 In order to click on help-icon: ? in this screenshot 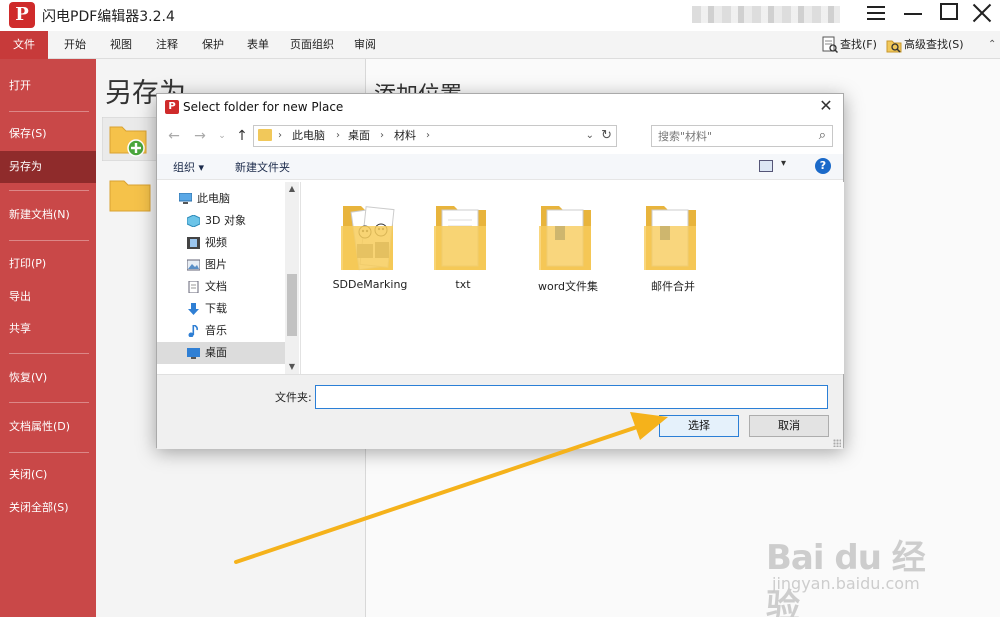, I will do `click(823, 166)`.